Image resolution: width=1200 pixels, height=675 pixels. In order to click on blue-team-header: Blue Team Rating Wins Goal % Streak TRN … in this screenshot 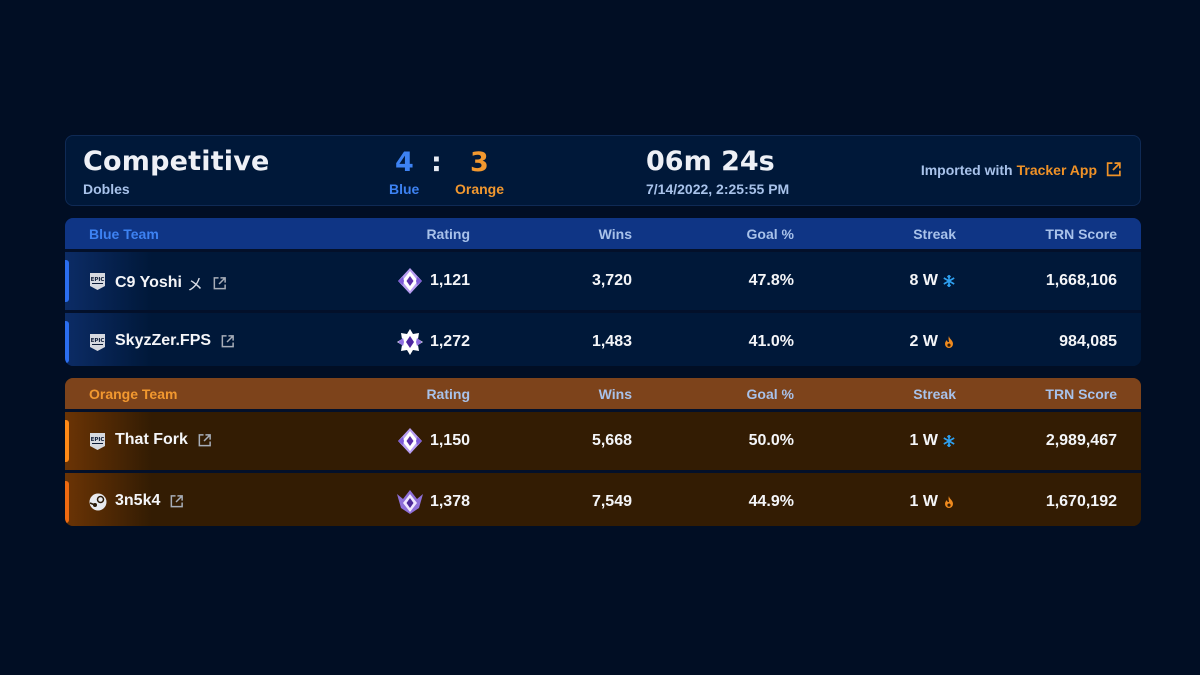, I will do `click(603, 233)`.